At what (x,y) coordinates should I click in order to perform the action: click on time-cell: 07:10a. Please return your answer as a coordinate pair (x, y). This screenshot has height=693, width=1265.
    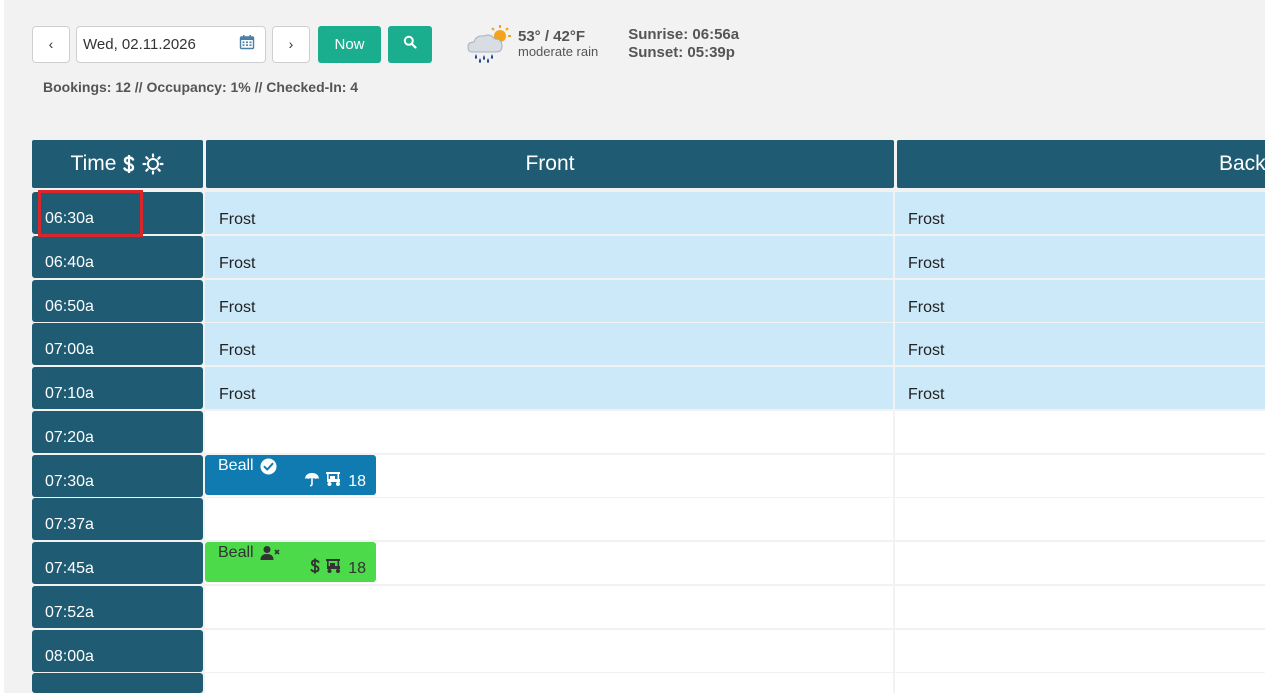
    Looking at the image, I should click on (117, 388).